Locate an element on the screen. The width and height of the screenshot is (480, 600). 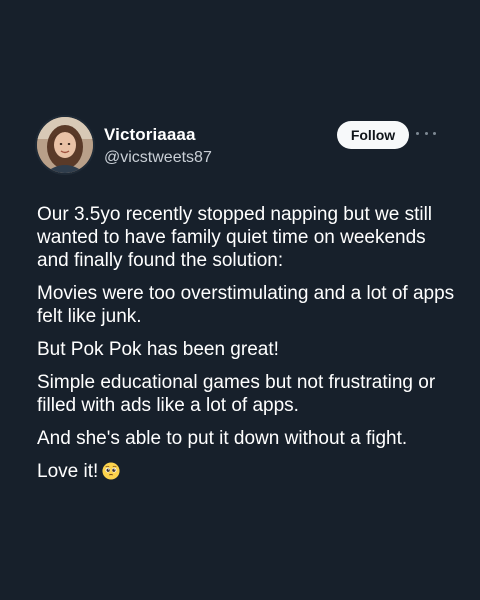
tweet-paragraph: But Pok Pok has been great! is located at coordinates (158, 349).